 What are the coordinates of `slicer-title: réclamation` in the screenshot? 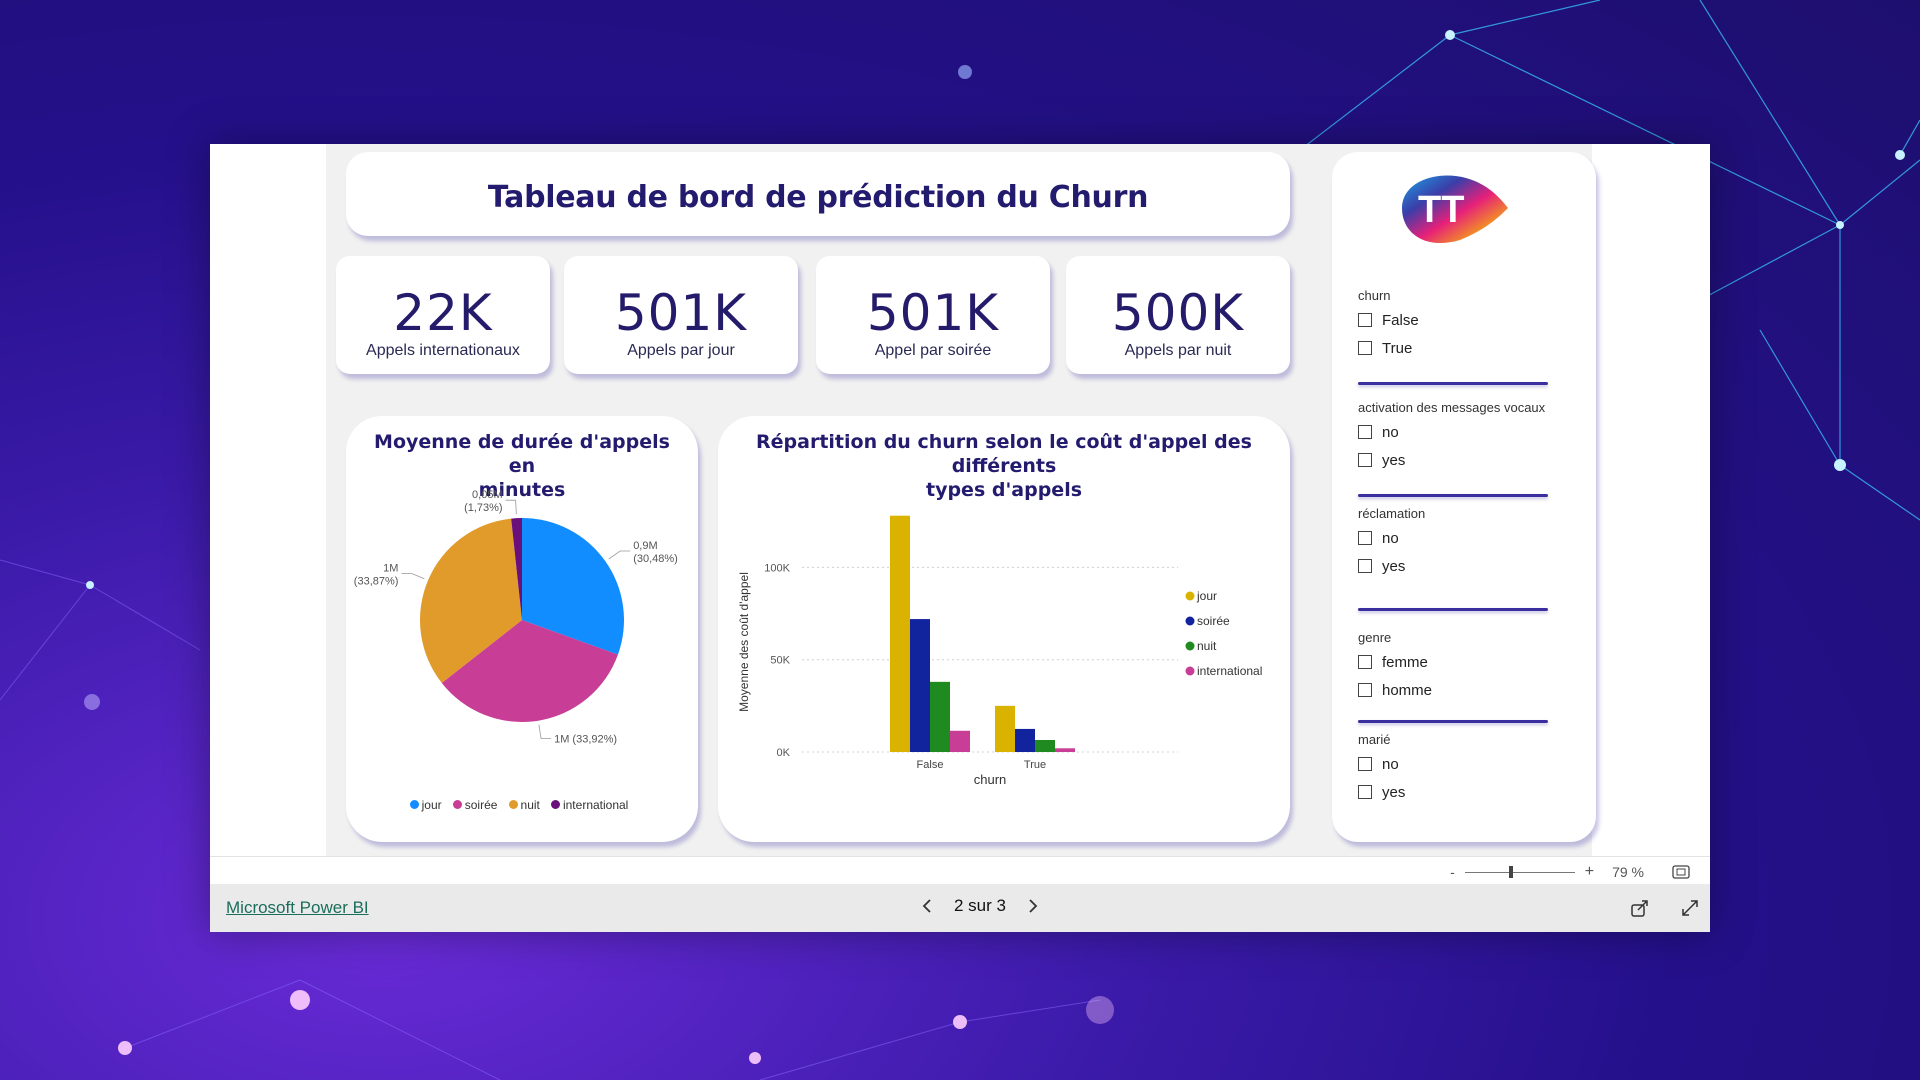 It's located at (1392, 513).